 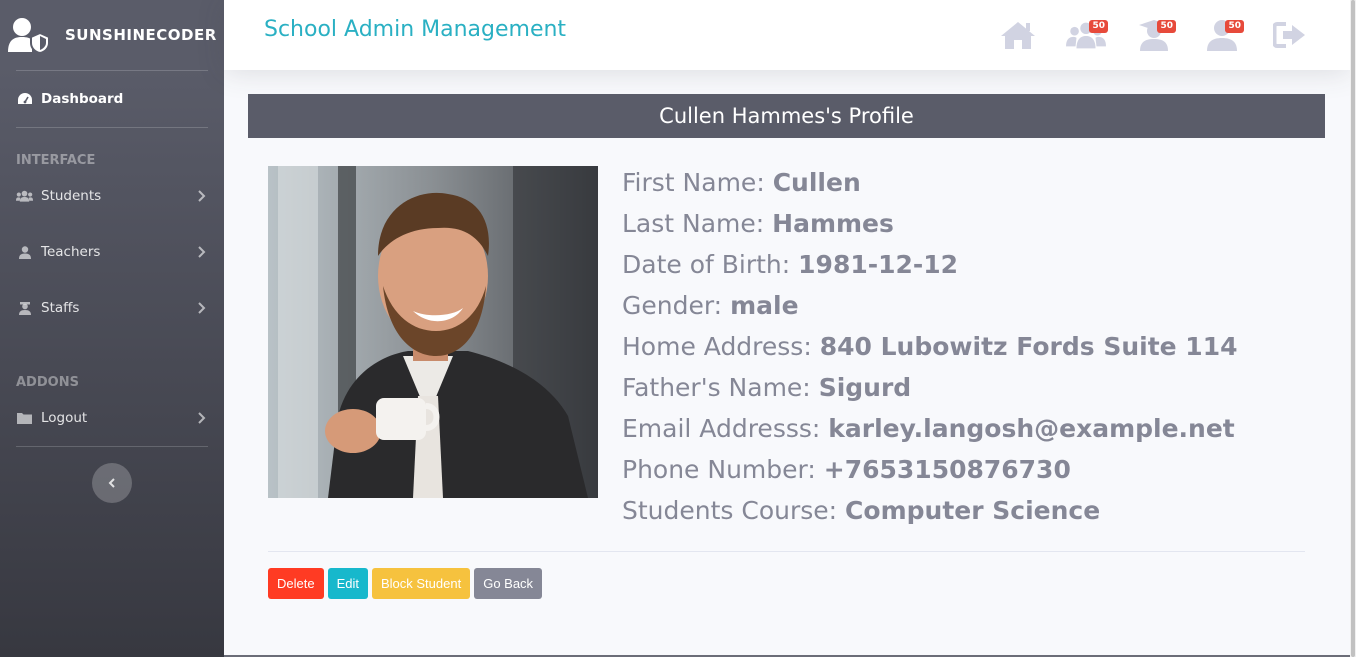 I want to click on detail-row-date-of-birth: Date of Birth: 1981-12-12, so click(x=930, y=264).